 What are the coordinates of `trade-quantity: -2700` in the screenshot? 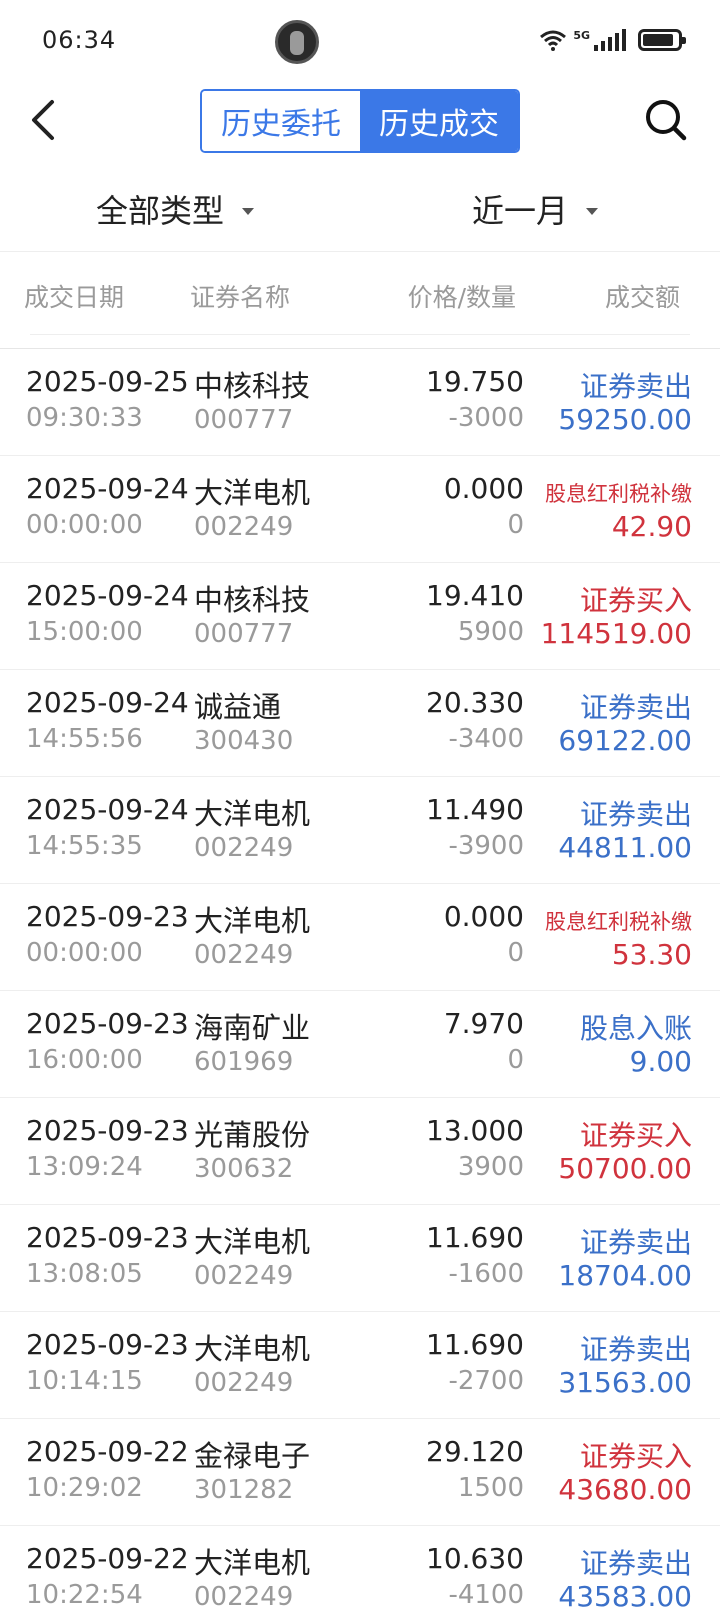 It's located at (486, 1381).